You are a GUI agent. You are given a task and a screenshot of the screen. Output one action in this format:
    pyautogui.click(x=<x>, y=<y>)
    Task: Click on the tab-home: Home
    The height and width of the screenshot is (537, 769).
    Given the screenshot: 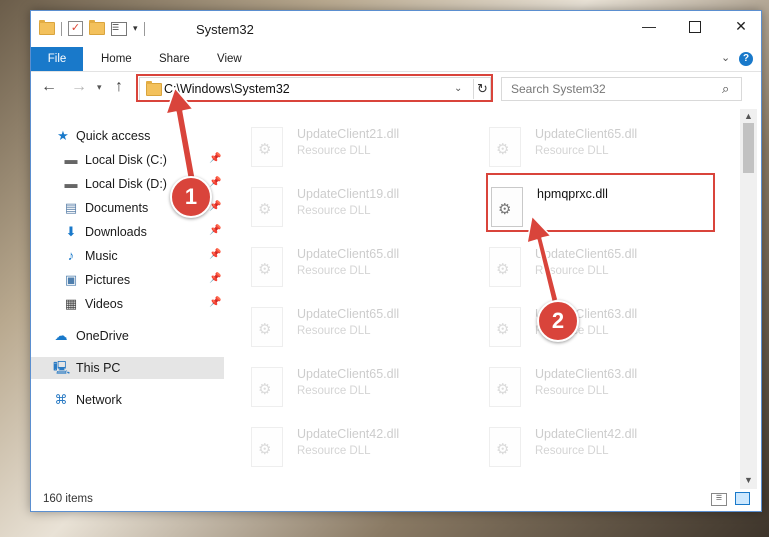 What is the action you would take?
    pyautogui.click(x=116, y=59)
    